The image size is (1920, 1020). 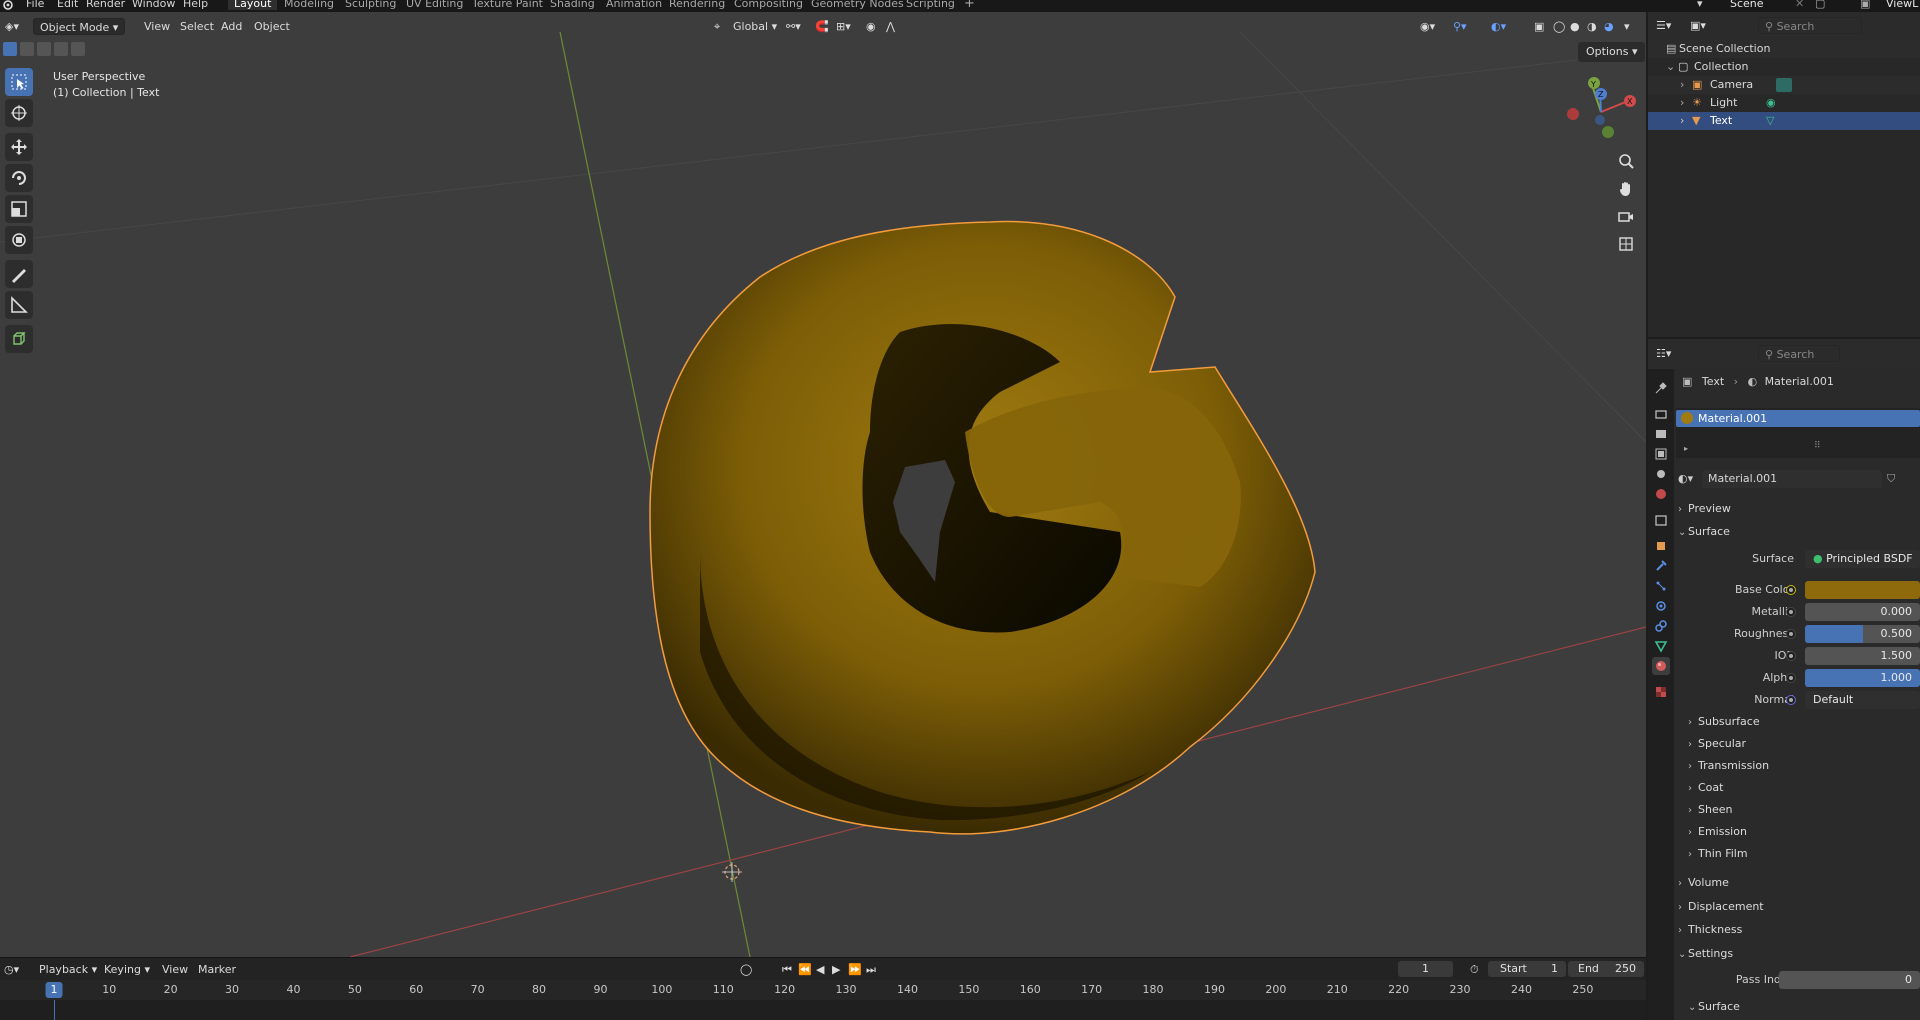 I want to click on timeline-editor-type-icon: ◷▾, so click(x=11, y=969).